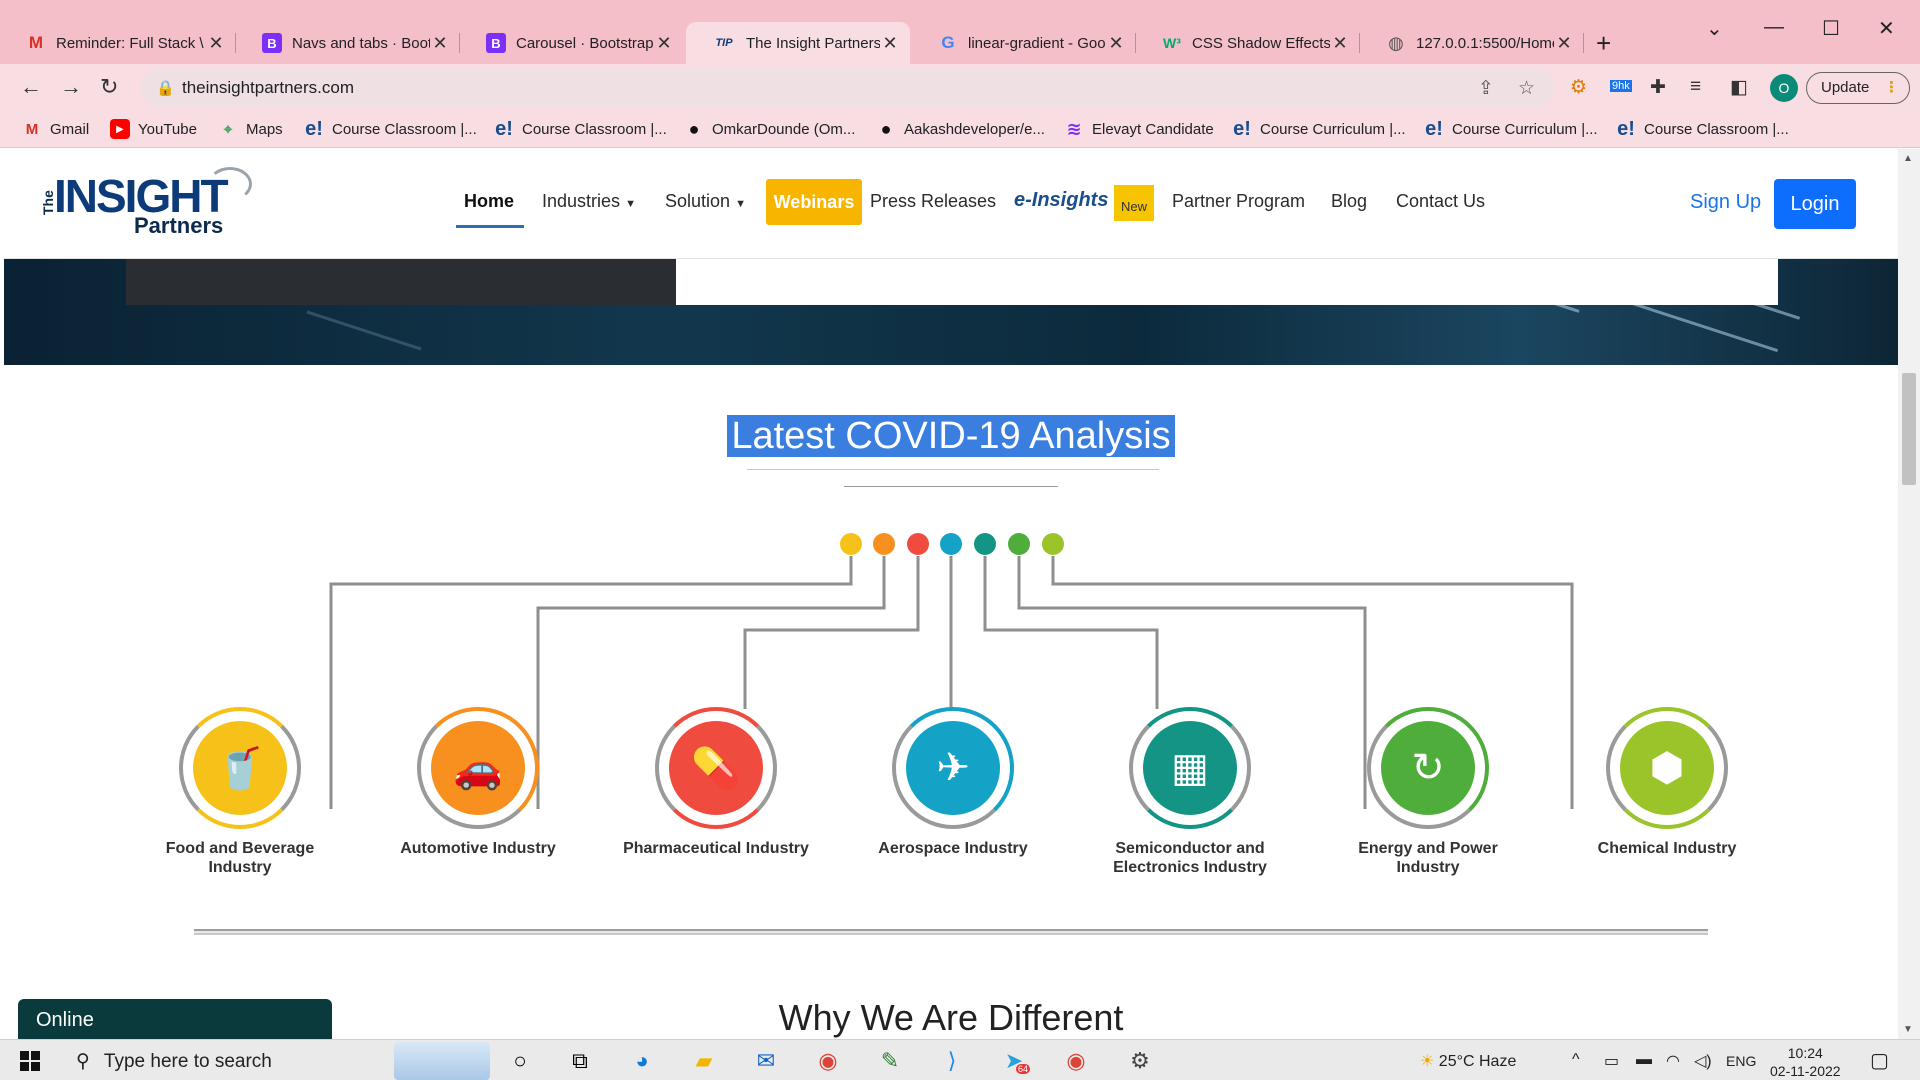 The width and height of the screenshot is (1920, 1080). What do you see at coordinates (798, 43) in the screenshot?
I see `tab-insight-partners: TIP The Insight Partners - ✕` at bounding box center [798, 43].